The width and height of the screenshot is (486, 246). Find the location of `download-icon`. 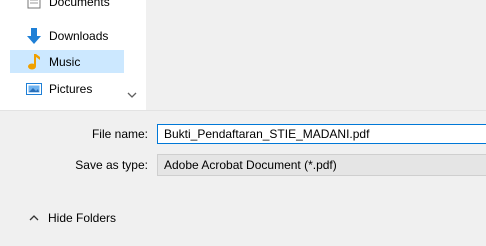

download-icon is located at coordinates (34, 36).